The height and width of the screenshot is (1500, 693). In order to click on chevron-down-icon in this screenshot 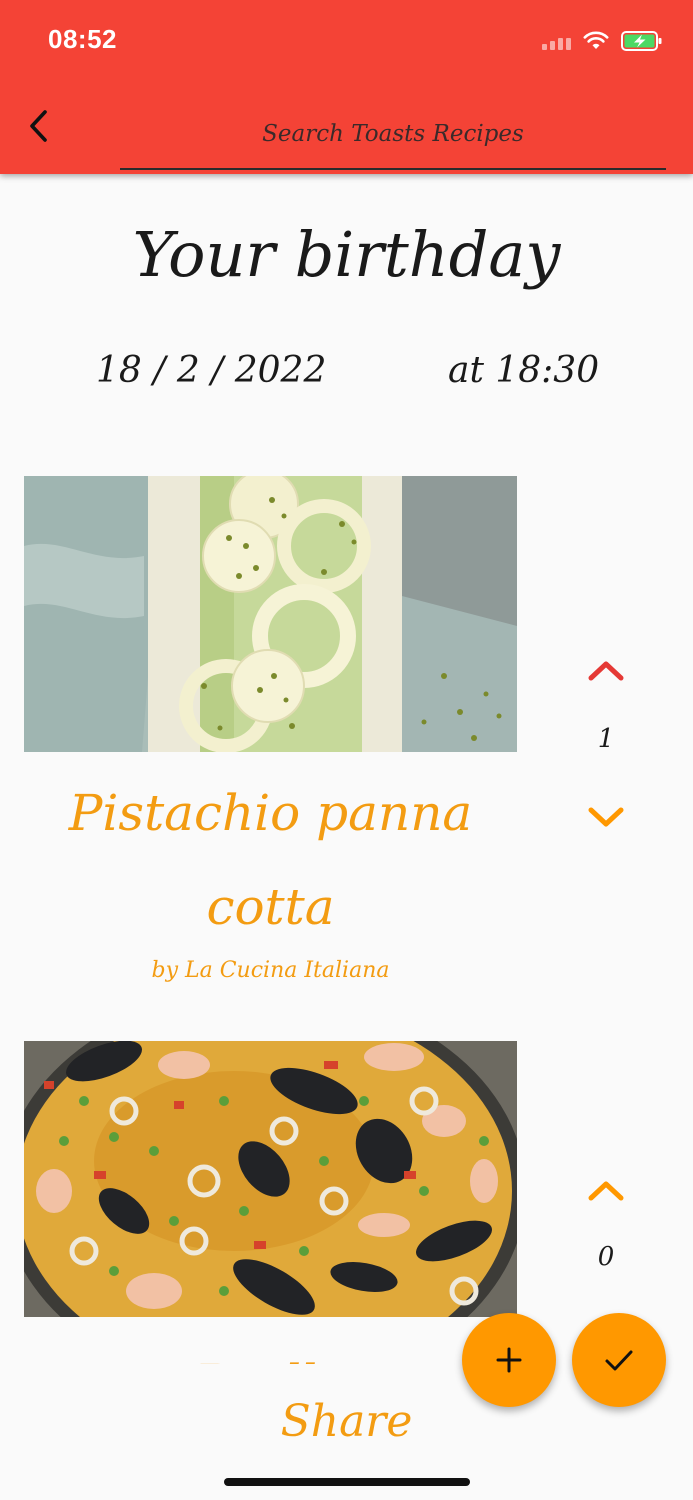, I will do `click(606, 817)`.